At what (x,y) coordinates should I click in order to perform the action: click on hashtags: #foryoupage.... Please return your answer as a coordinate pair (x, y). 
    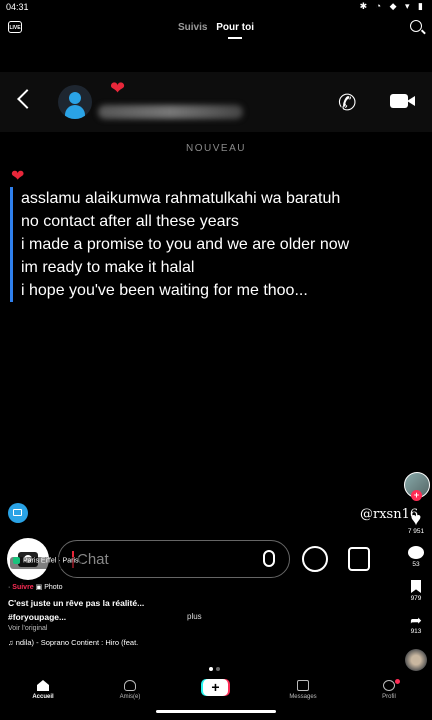
    Looking at the image, I should click on (37, 617).